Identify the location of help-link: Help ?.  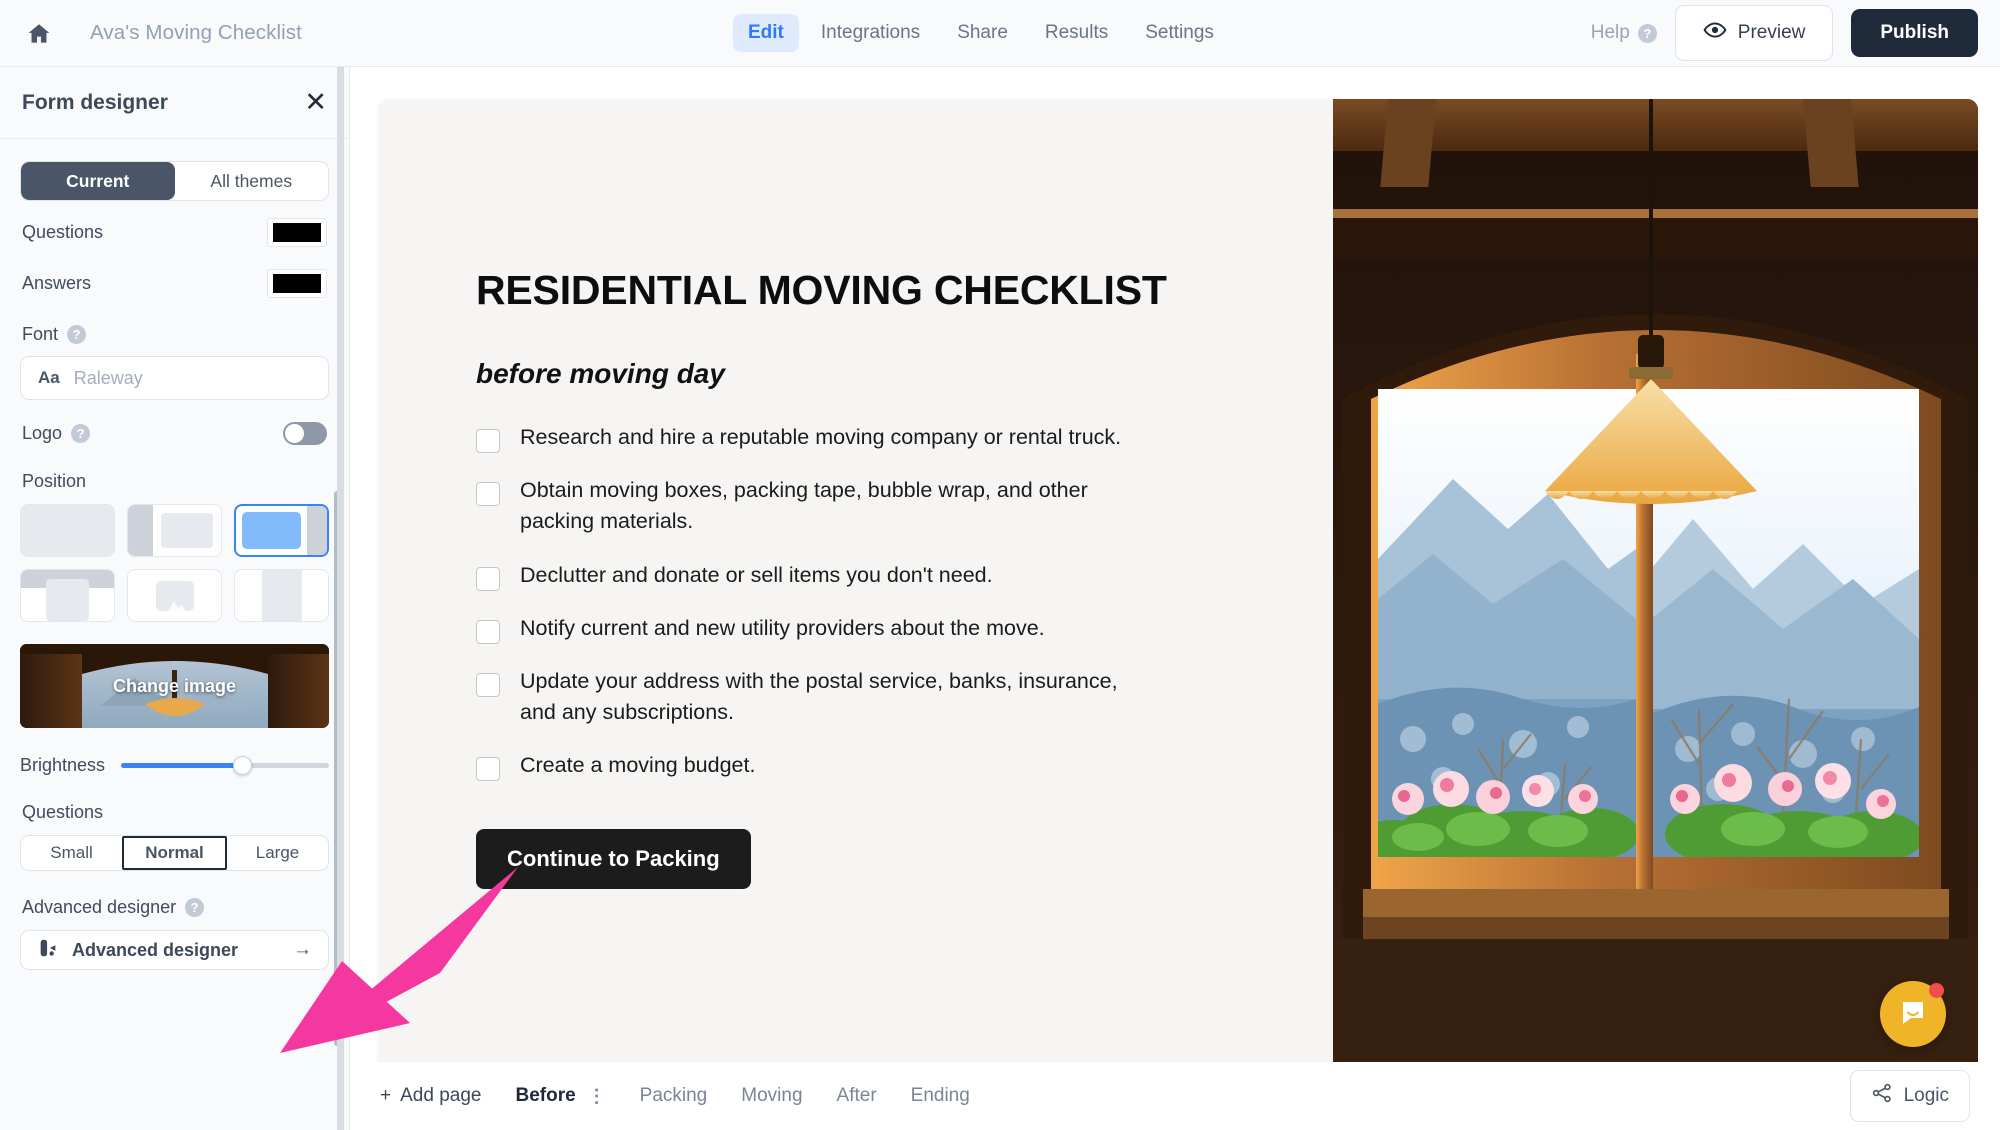
(1624, 33).